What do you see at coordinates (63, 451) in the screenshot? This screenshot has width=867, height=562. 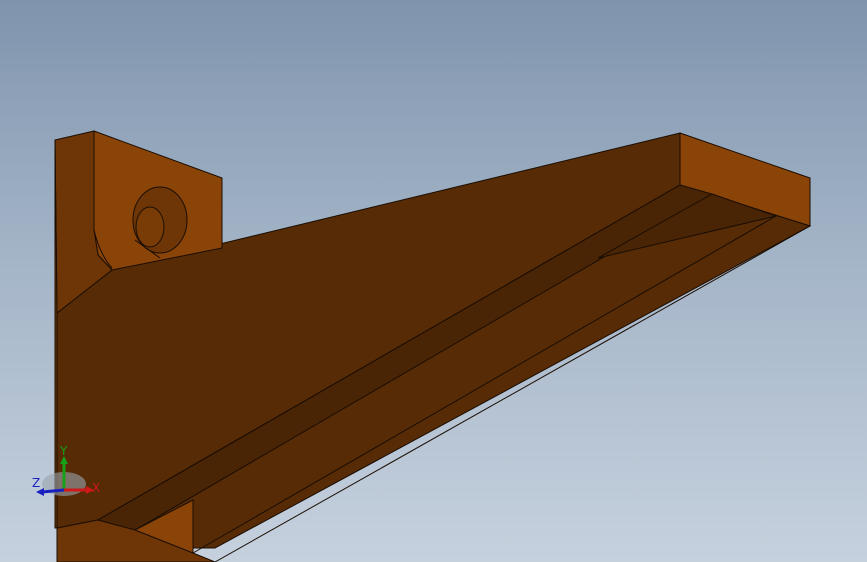 I see `triad-y-label: Y` at bounding box center [63, 451].